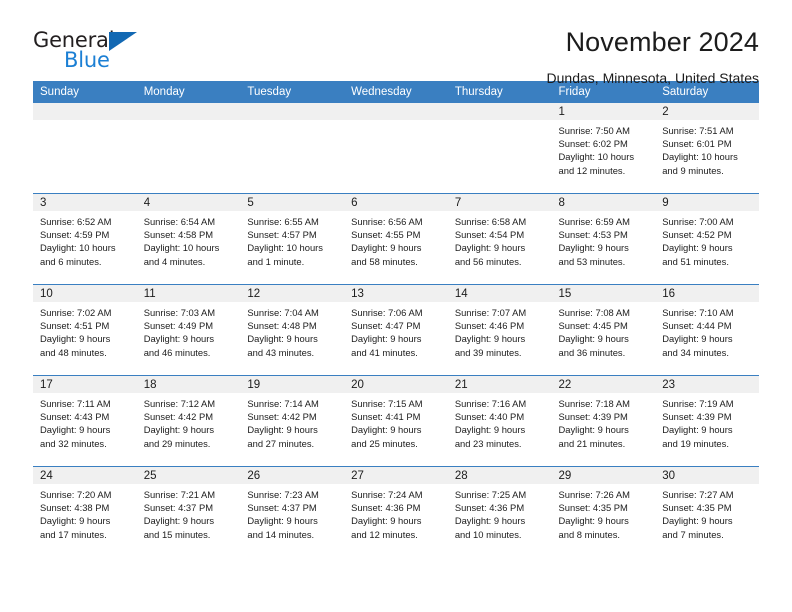 The width and height of the screenshot is (792, 612). What do you see at coordinates (73, 534) in the screenshot?
I see `daylight-text-line2: and 17 minutes.` at bounding box center [73, 534].